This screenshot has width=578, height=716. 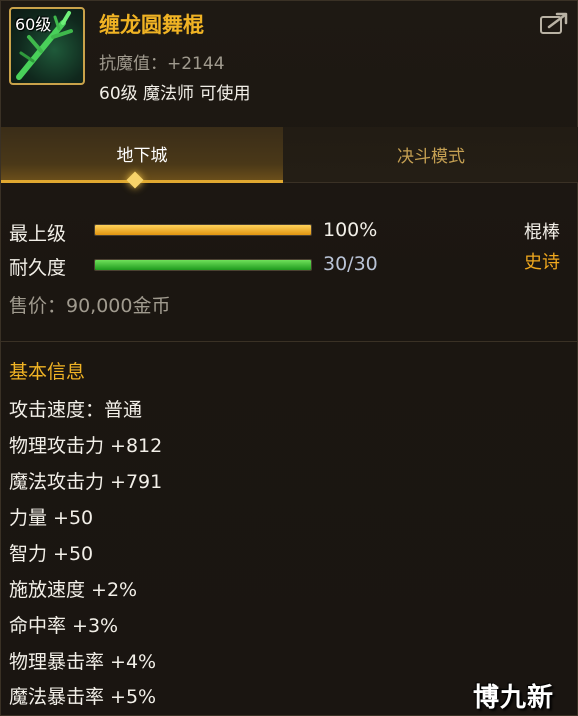 I want to click on item-name: 缠龙圆舞棍, so click(x=151, y=25).